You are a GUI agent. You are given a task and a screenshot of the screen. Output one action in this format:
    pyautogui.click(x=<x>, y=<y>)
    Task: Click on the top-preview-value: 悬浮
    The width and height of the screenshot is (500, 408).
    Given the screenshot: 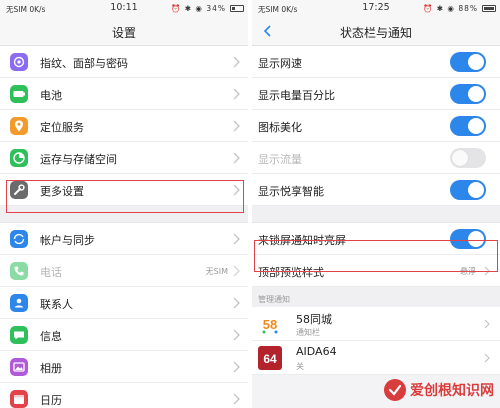 What is the action you would take?
    pyautogui.click(x=468, y=271)
    